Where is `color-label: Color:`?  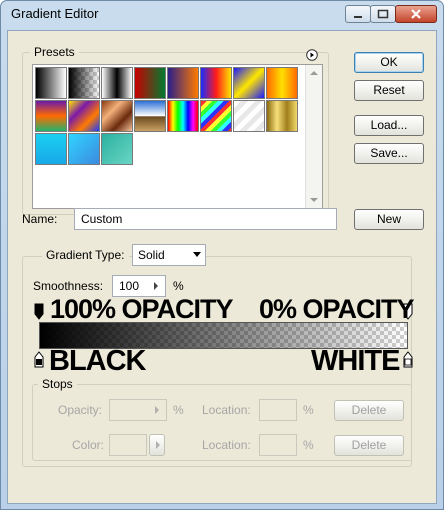
color-label: Color: is located at coordinates (88, 445).